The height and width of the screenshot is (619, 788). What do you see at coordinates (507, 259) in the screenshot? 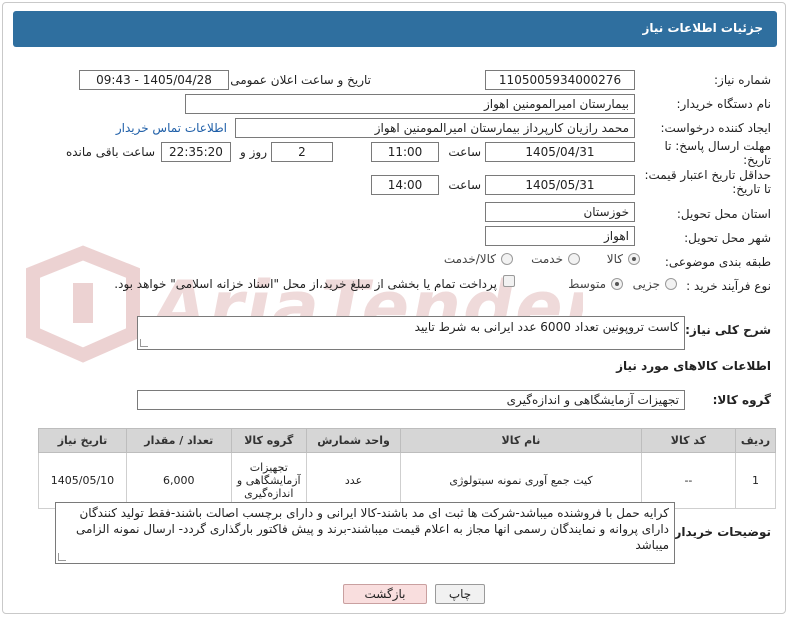
I see `category-radio-goods-service` at bounding box center [507, 259].